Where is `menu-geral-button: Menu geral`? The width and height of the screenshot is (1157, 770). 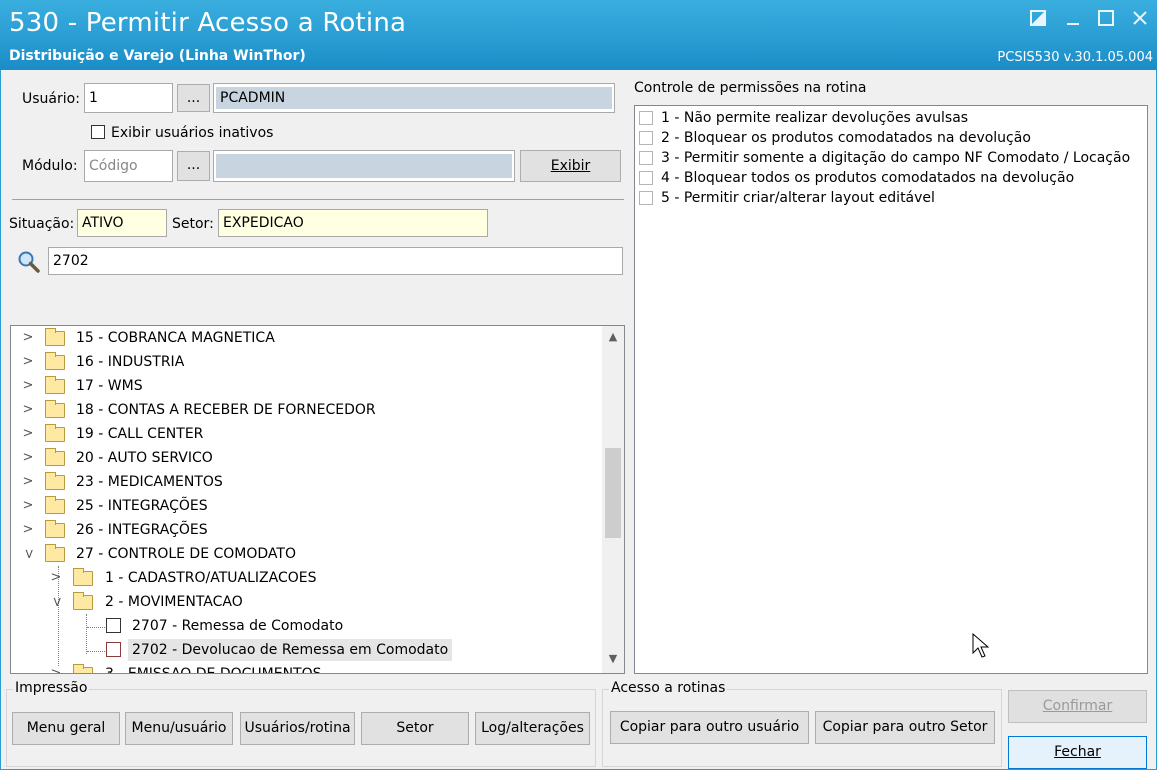 menu-geral-button: Menu geral is located at coordinates (66, 728).